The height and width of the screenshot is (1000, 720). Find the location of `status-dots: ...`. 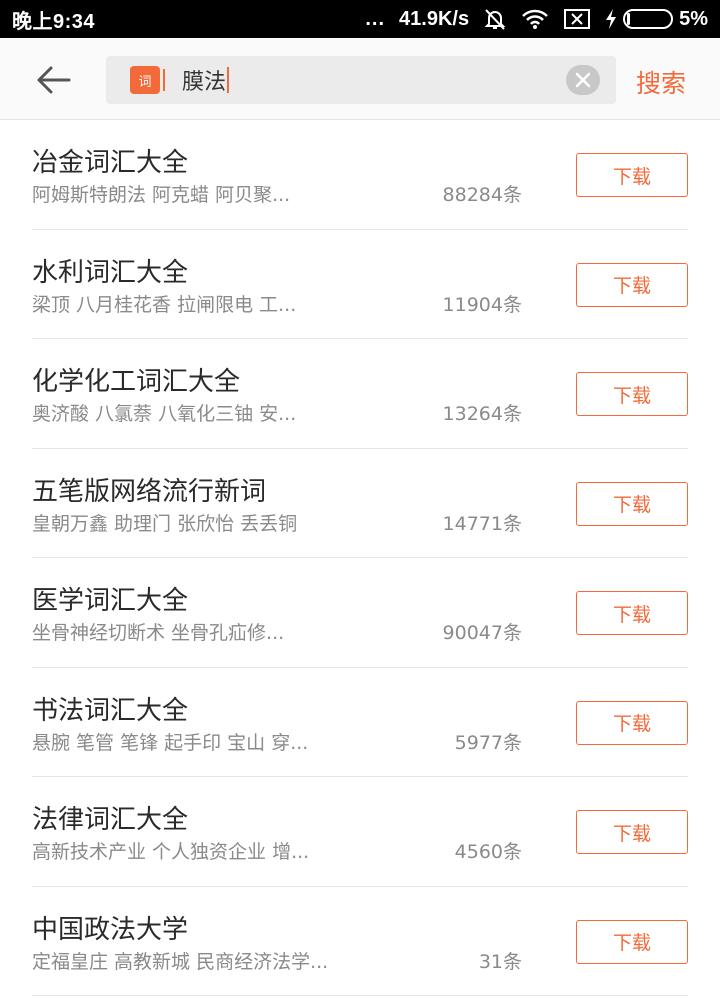

status-dots: ... is located at coordinates (375, 18).